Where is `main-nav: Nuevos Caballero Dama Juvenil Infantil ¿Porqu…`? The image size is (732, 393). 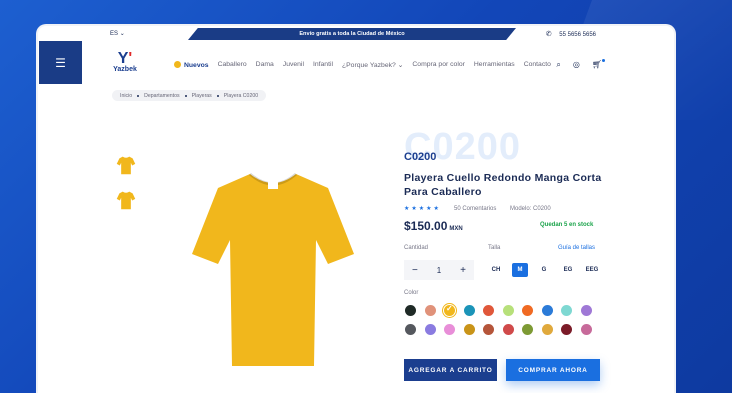
main-nav: Nuevos Caballero Dama Juvenil Infantil ¿Porqu… is located at coordinates (362, 65).